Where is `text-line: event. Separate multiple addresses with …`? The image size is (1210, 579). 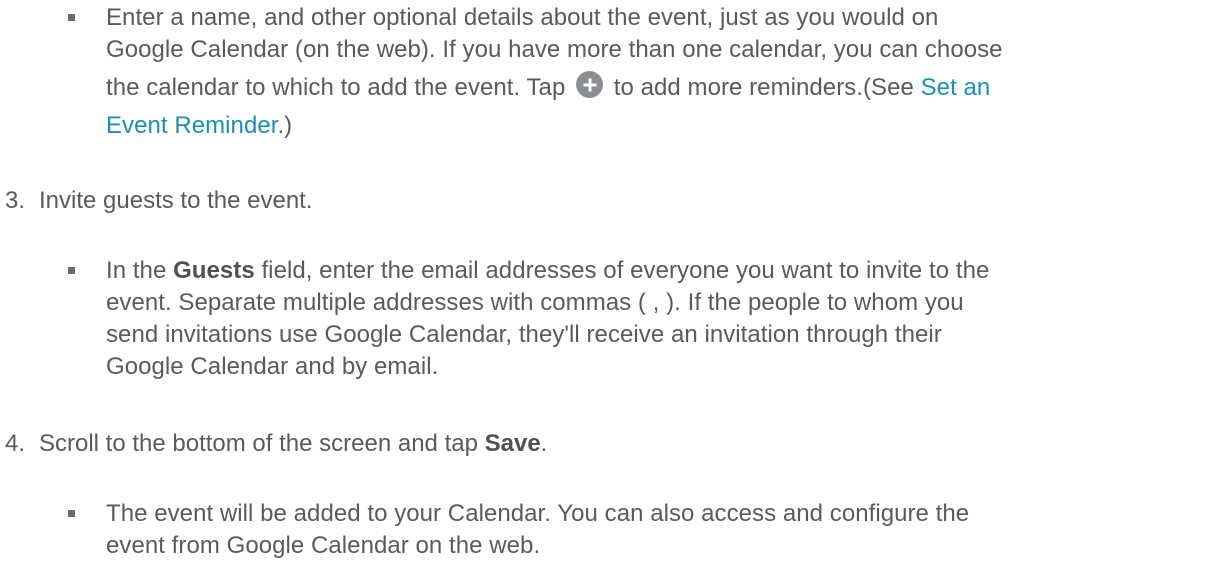 text-line: event. Separate multiple addresses with … is located at coordinates (535, 302).